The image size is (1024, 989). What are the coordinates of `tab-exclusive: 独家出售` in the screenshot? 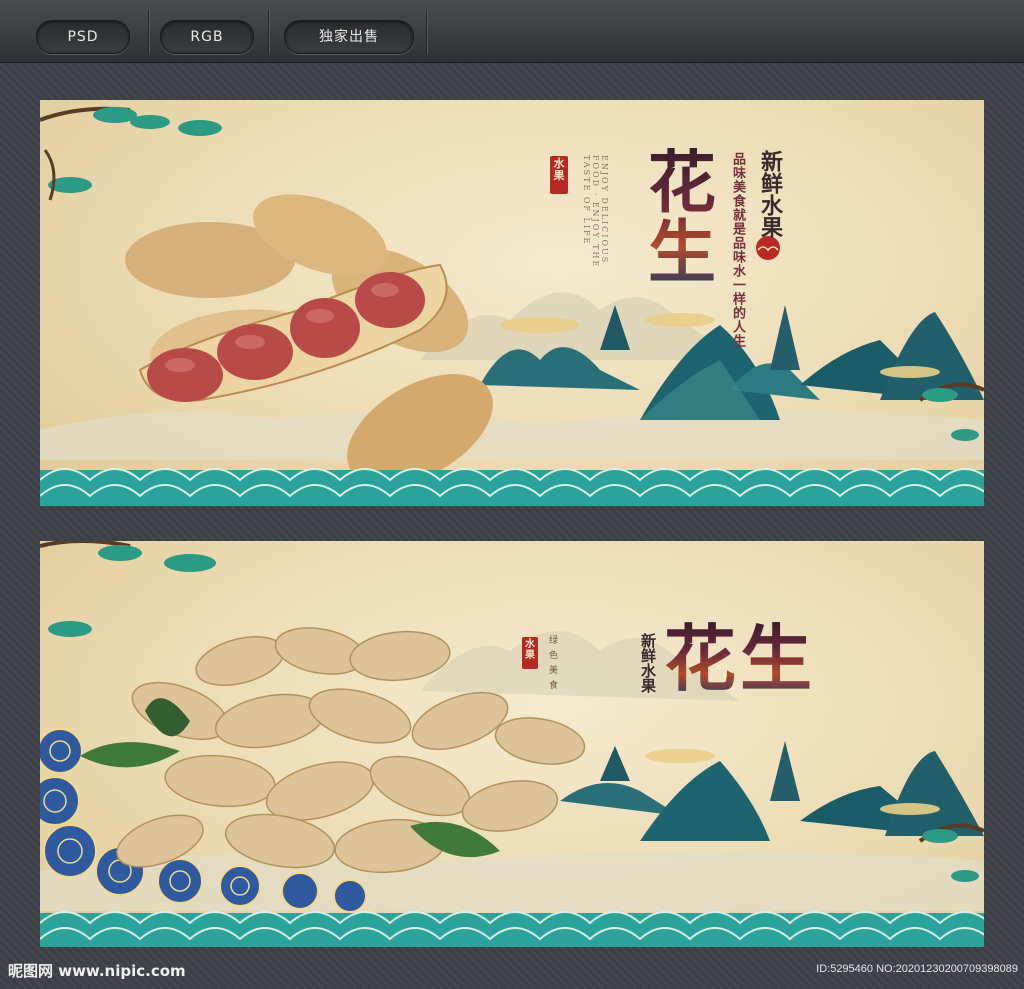 It's located at (349, 37).